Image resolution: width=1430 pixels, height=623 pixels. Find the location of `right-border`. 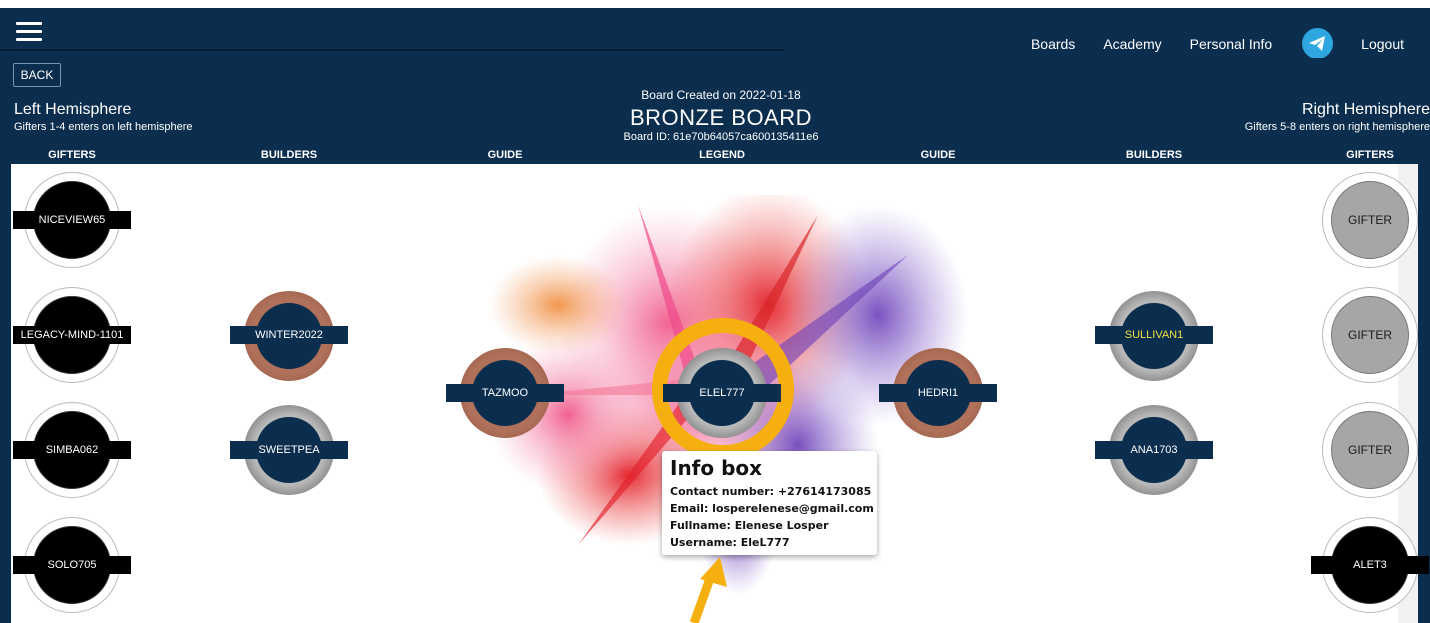

right-border is located at coordinates (1424, 393).